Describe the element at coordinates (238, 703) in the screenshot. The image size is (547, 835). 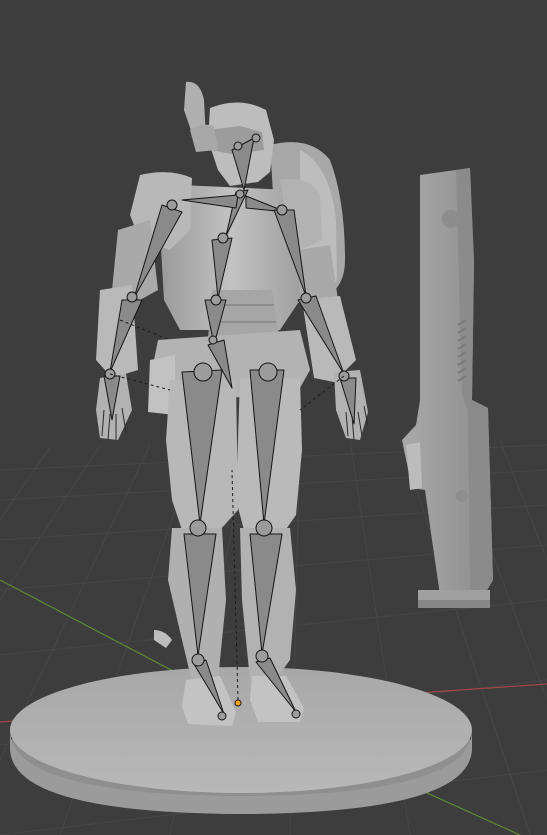
I see `object-origin-dot` at that location.